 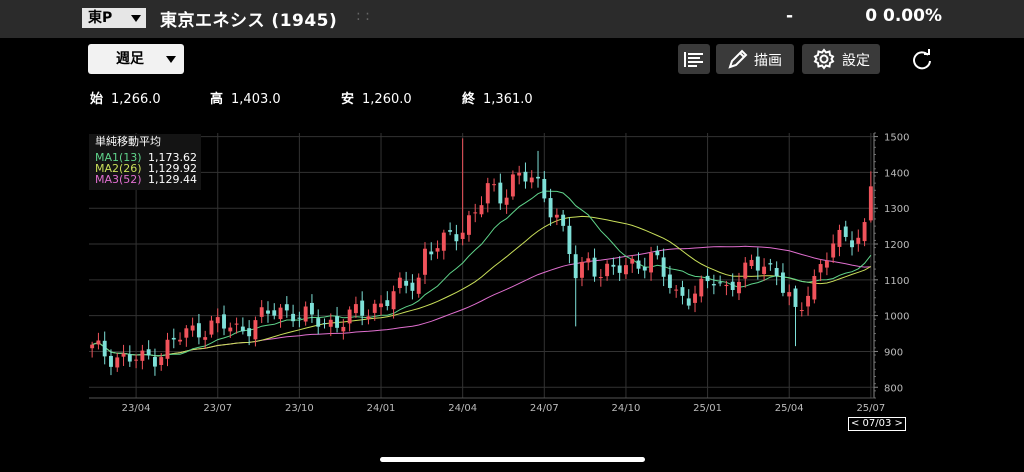 I want to click on y-axis: 800 900 1000 1100 1200 1300 1400 1500, so click(x=891, y=265).